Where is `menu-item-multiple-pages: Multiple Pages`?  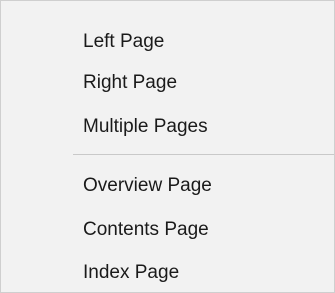
menu-item-multiple-pages: Multiple Pages is located at coordinates (167, 127).